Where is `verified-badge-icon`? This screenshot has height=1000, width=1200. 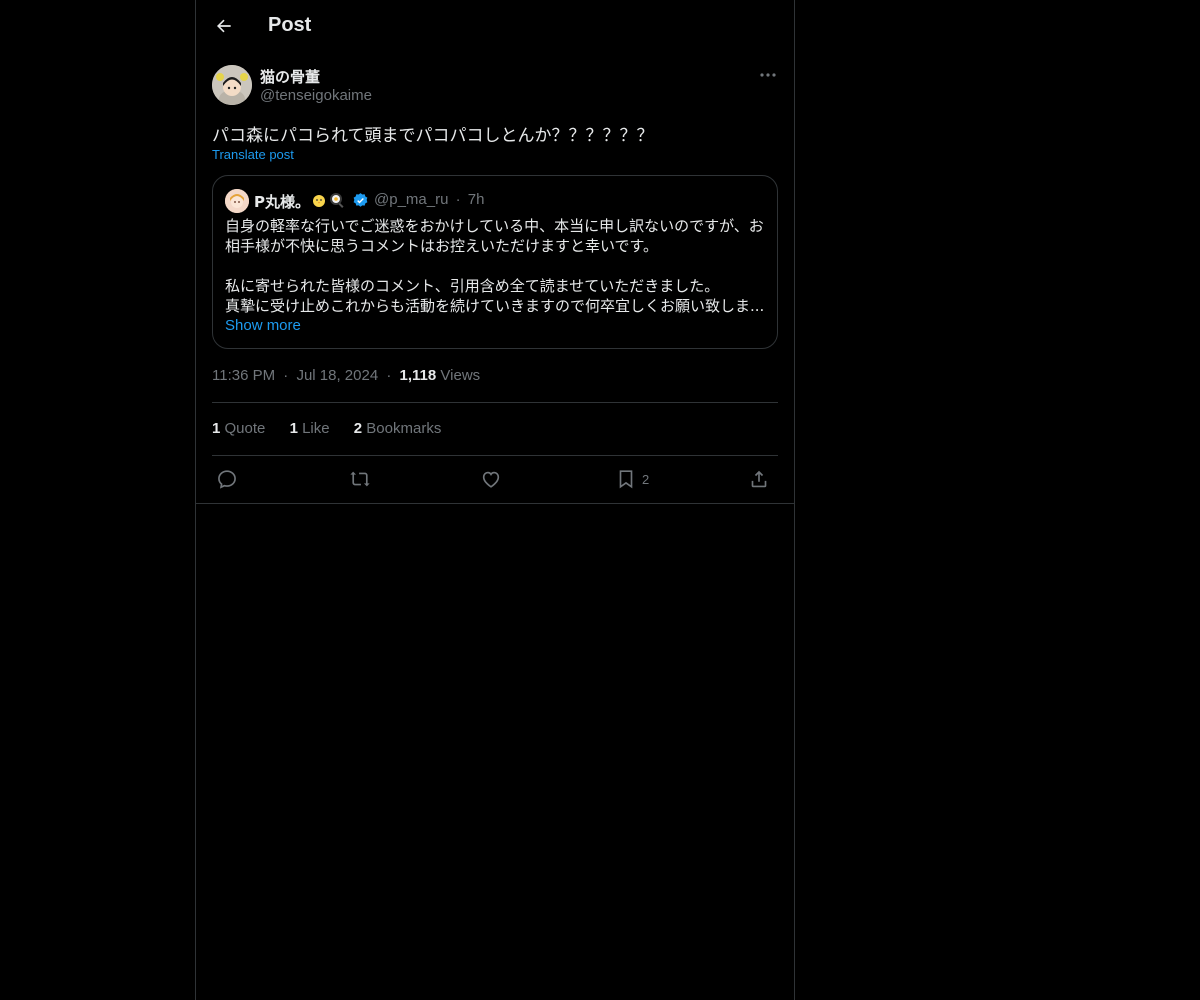
verified-badge-icon is located at coordinates (360, 200).